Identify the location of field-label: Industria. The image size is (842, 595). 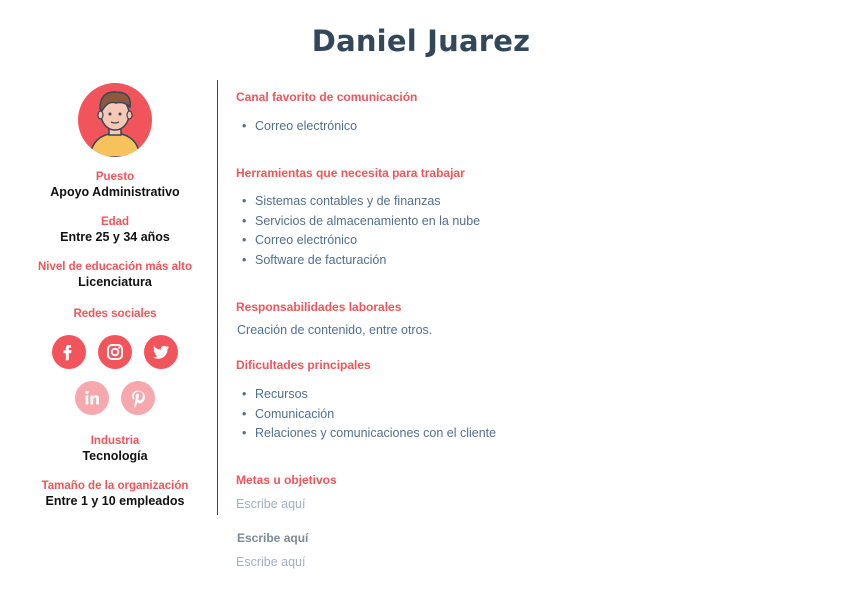
(115, 441).